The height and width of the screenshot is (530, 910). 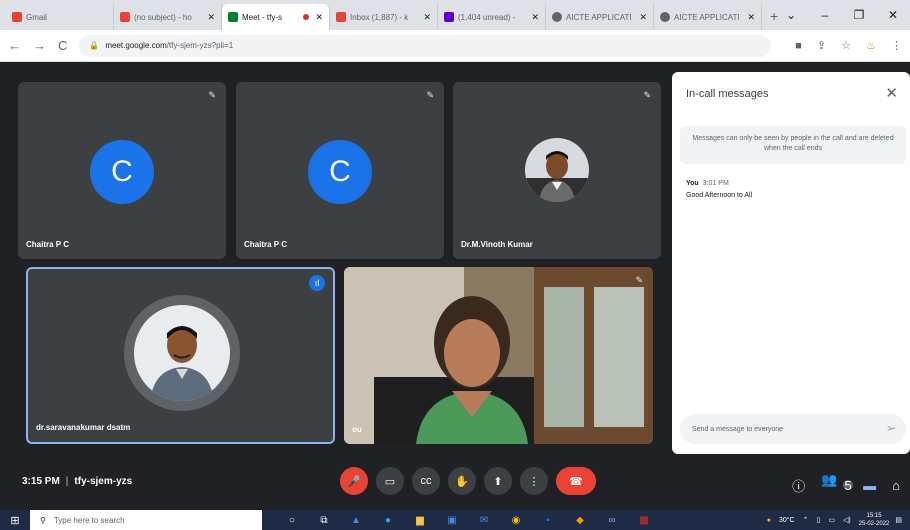 What do you see at coordinates (516, 520) in the screenshot?
I see `chrome-icon: ◉` at bounding box center [516, 520].